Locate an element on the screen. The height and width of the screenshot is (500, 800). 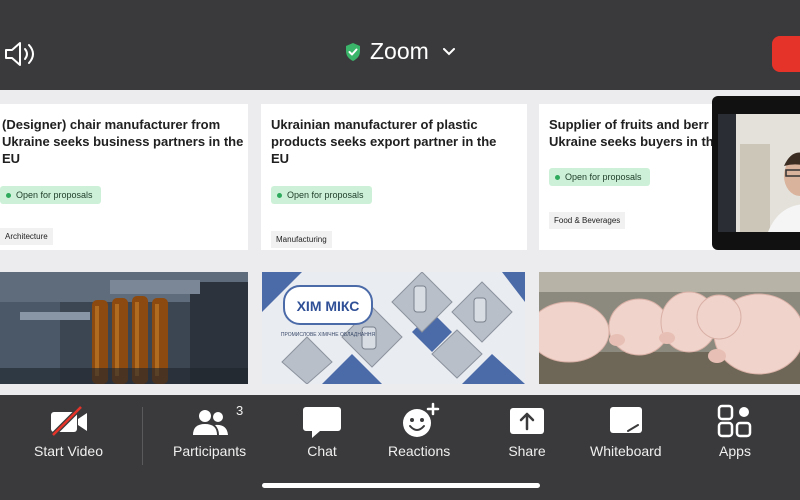
whiteboard-button: Whiteboard is located at coordinates (626, 430).